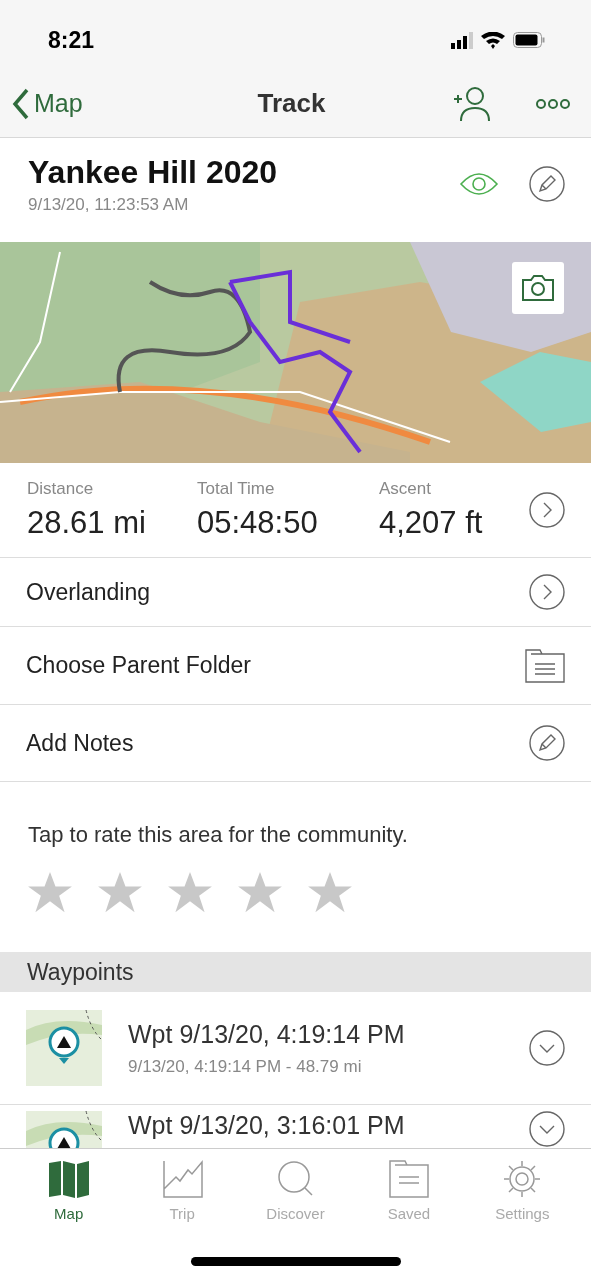  I want to click on waypoint-row: Wpt 9/13/20, 4:19:14 PM 9/13/20, 4:19:14 PM - 48.79 mi, so click(295, 1048).